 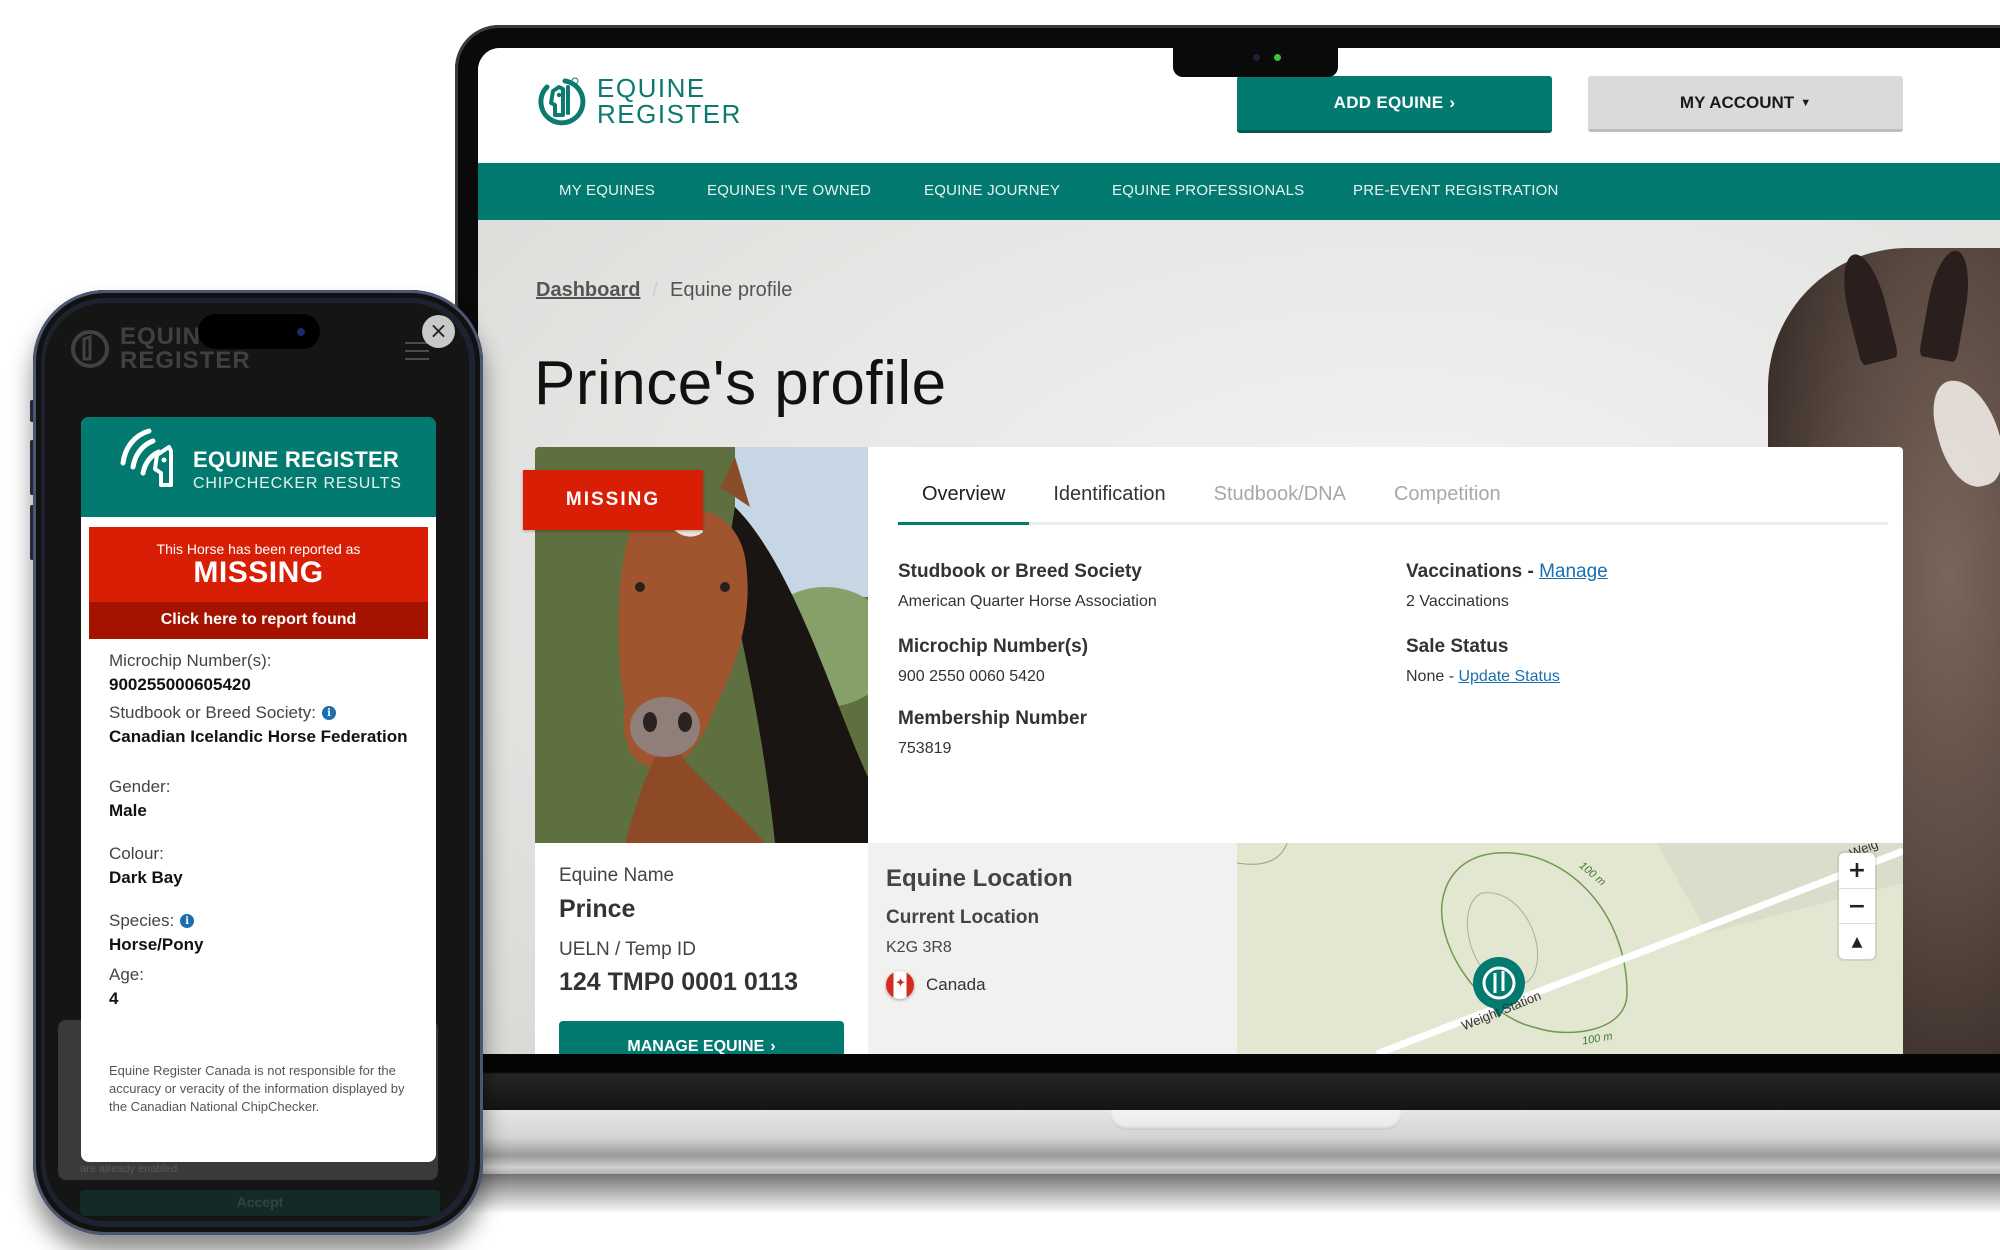 What do you see at coordinates (1573, 571) in the screenshot?
I see `manage-vaccinations-link: Manage` at bounding box center [1573, 571].